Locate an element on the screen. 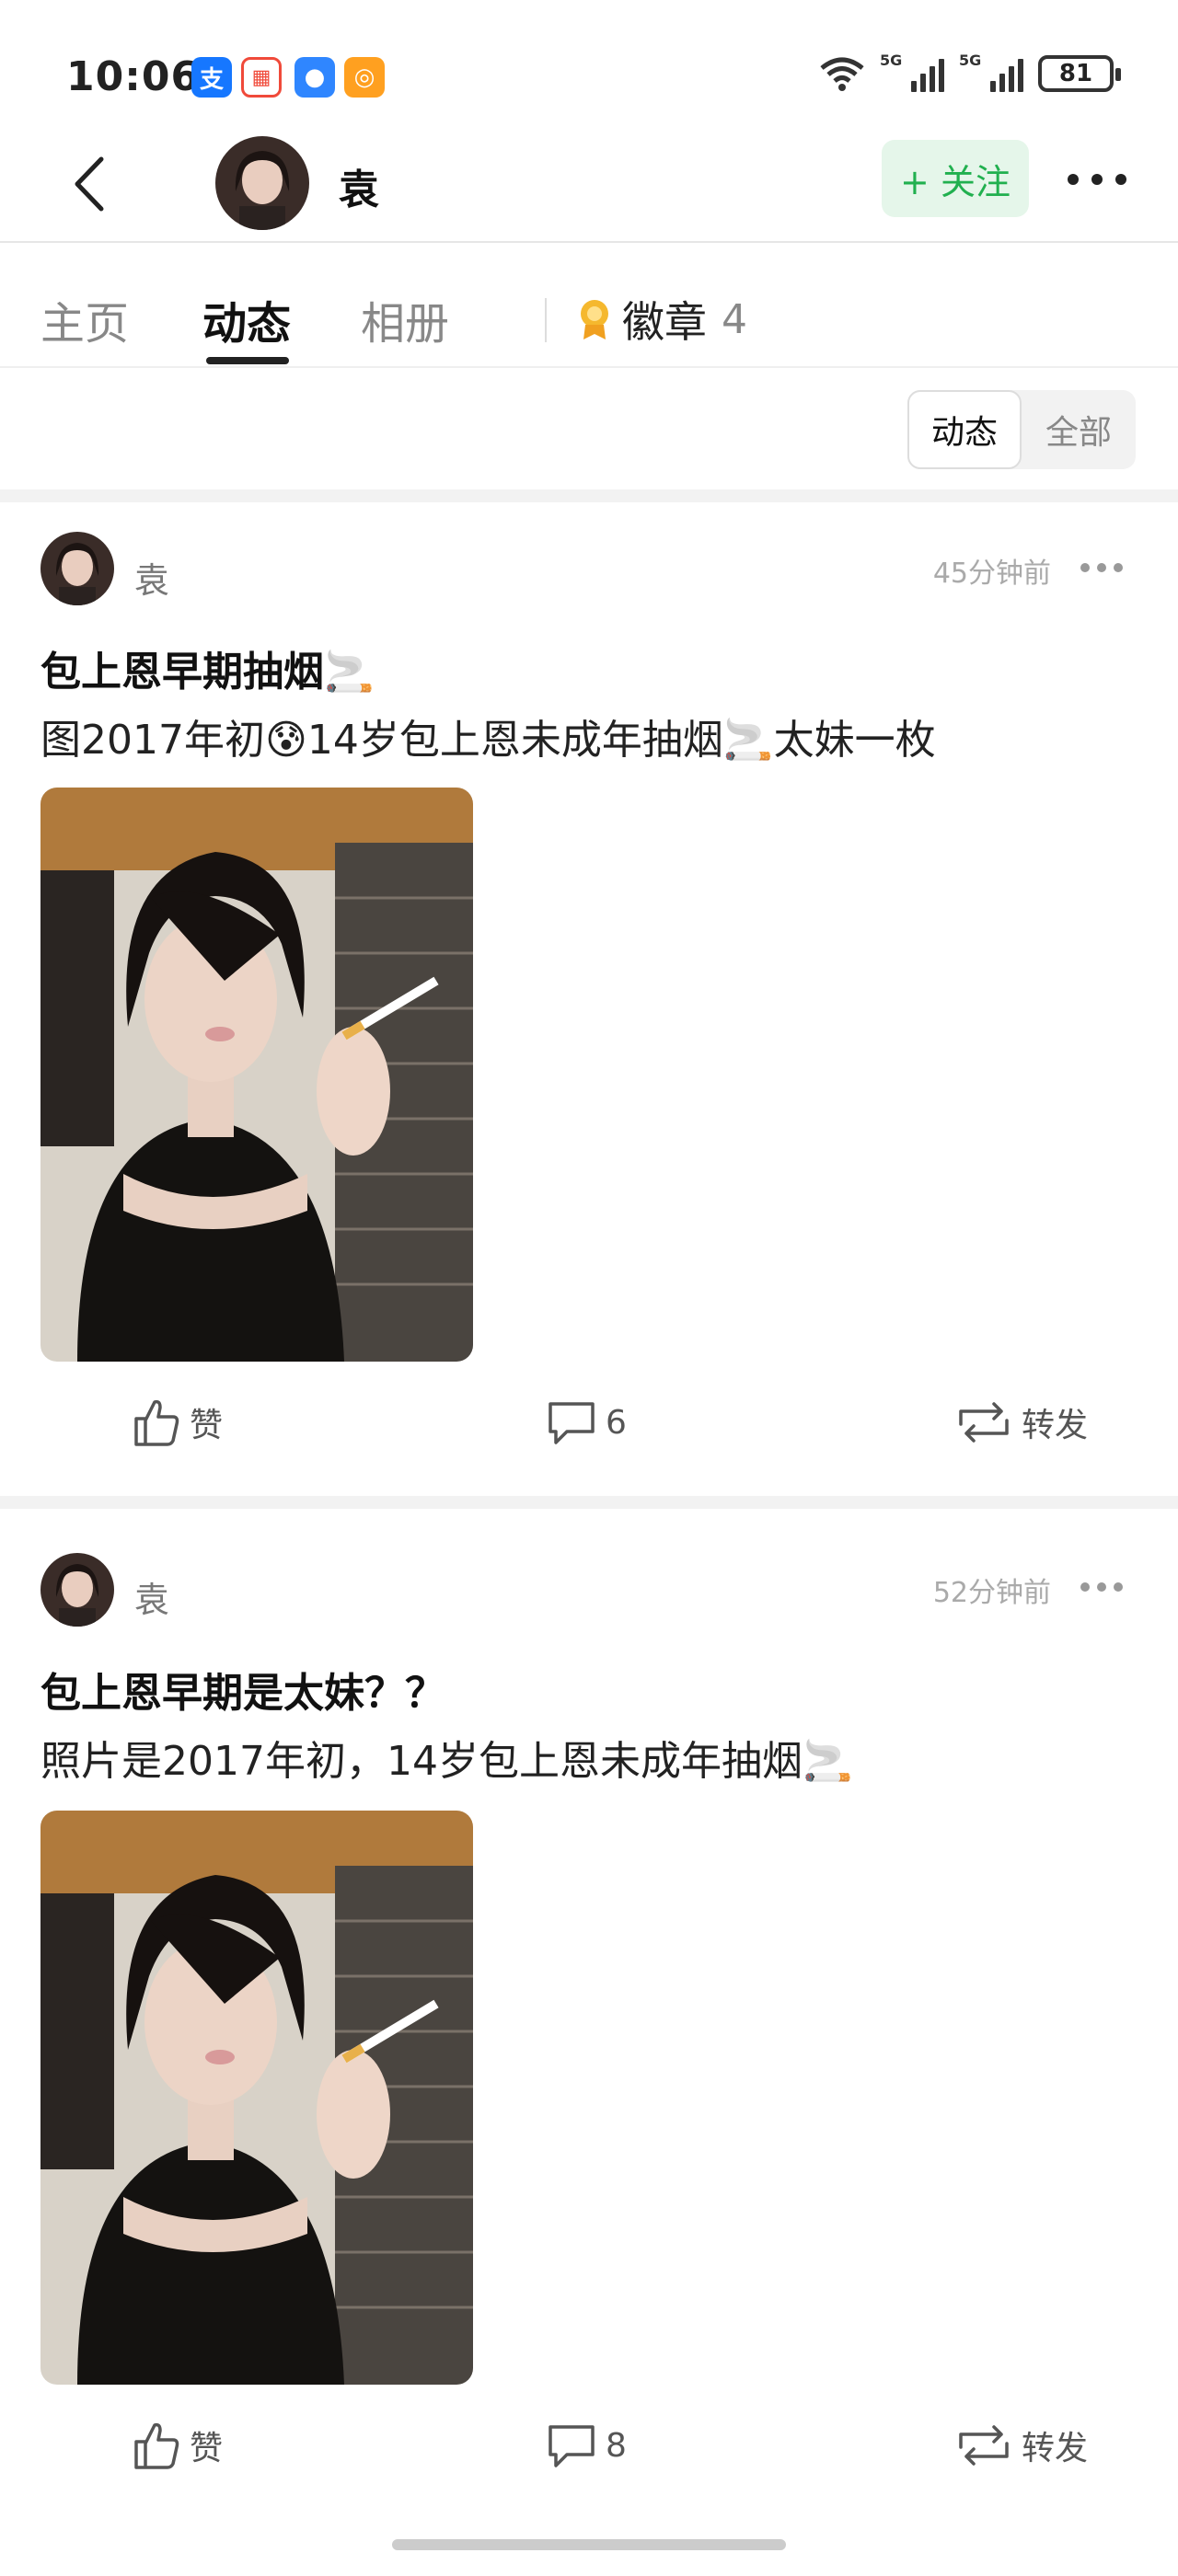 Image resolution: width=1178 pixels, height=2576 pixels. battery-icon: 81 is located at coordinates (1079, 73).